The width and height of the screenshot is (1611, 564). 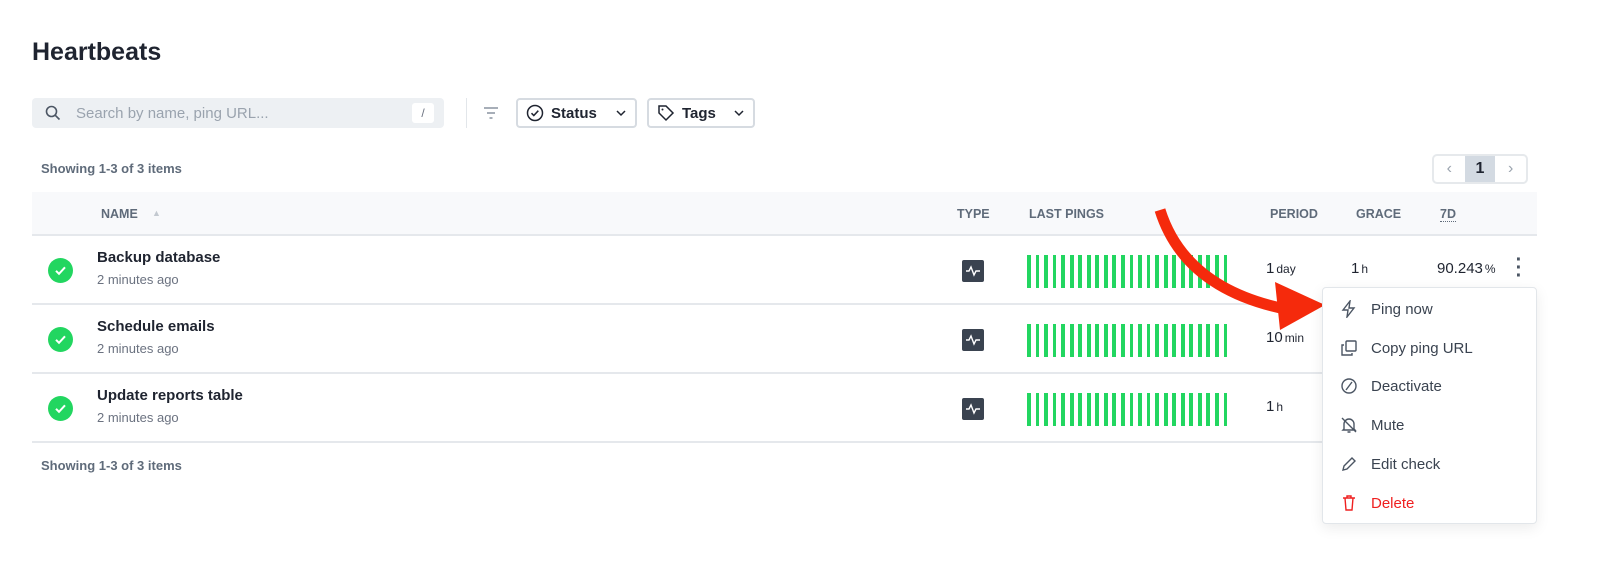 What do you see at coordinates (1449, 169) in the screenshot?
I see `prev-page-button: ‹` at bounding box center [1449, 169].